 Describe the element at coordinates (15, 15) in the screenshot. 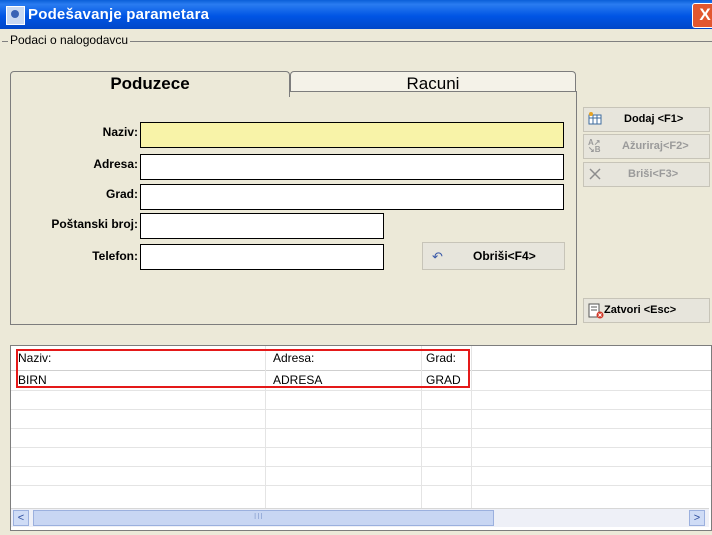

I see `app-icon` at that location.